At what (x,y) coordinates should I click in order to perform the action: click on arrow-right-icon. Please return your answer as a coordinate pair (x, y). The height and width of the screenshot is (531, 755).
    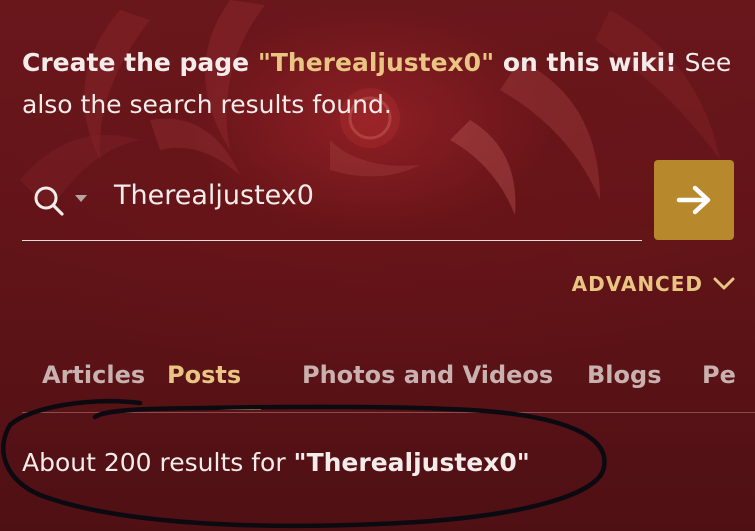
    Looking at the image, I should click on (693, 200).